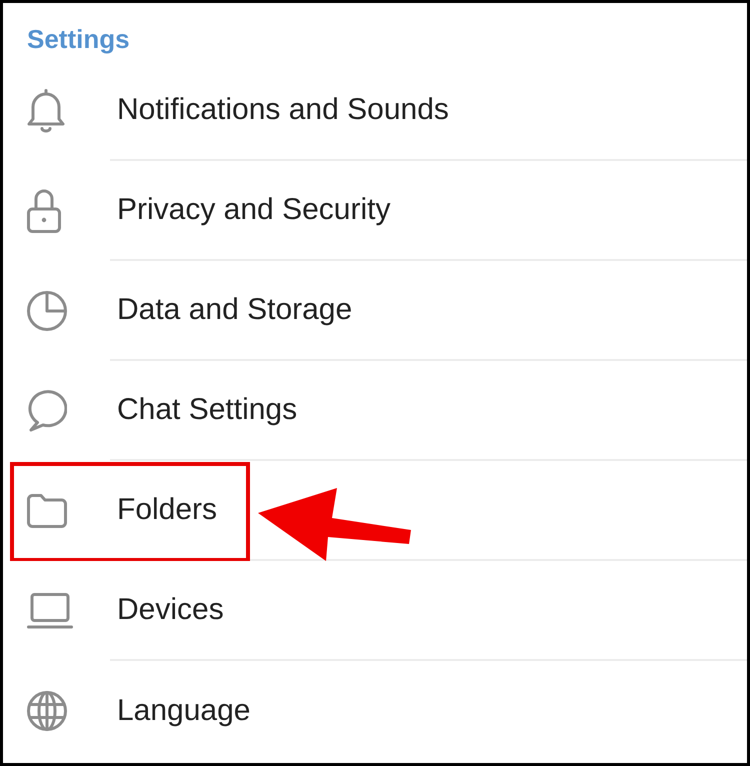 Image resolution: width=750 pixels, height=766 pixels. Describe the element at coordinates (44, 211) in the screenshot. I see `lock-icon` at that location.